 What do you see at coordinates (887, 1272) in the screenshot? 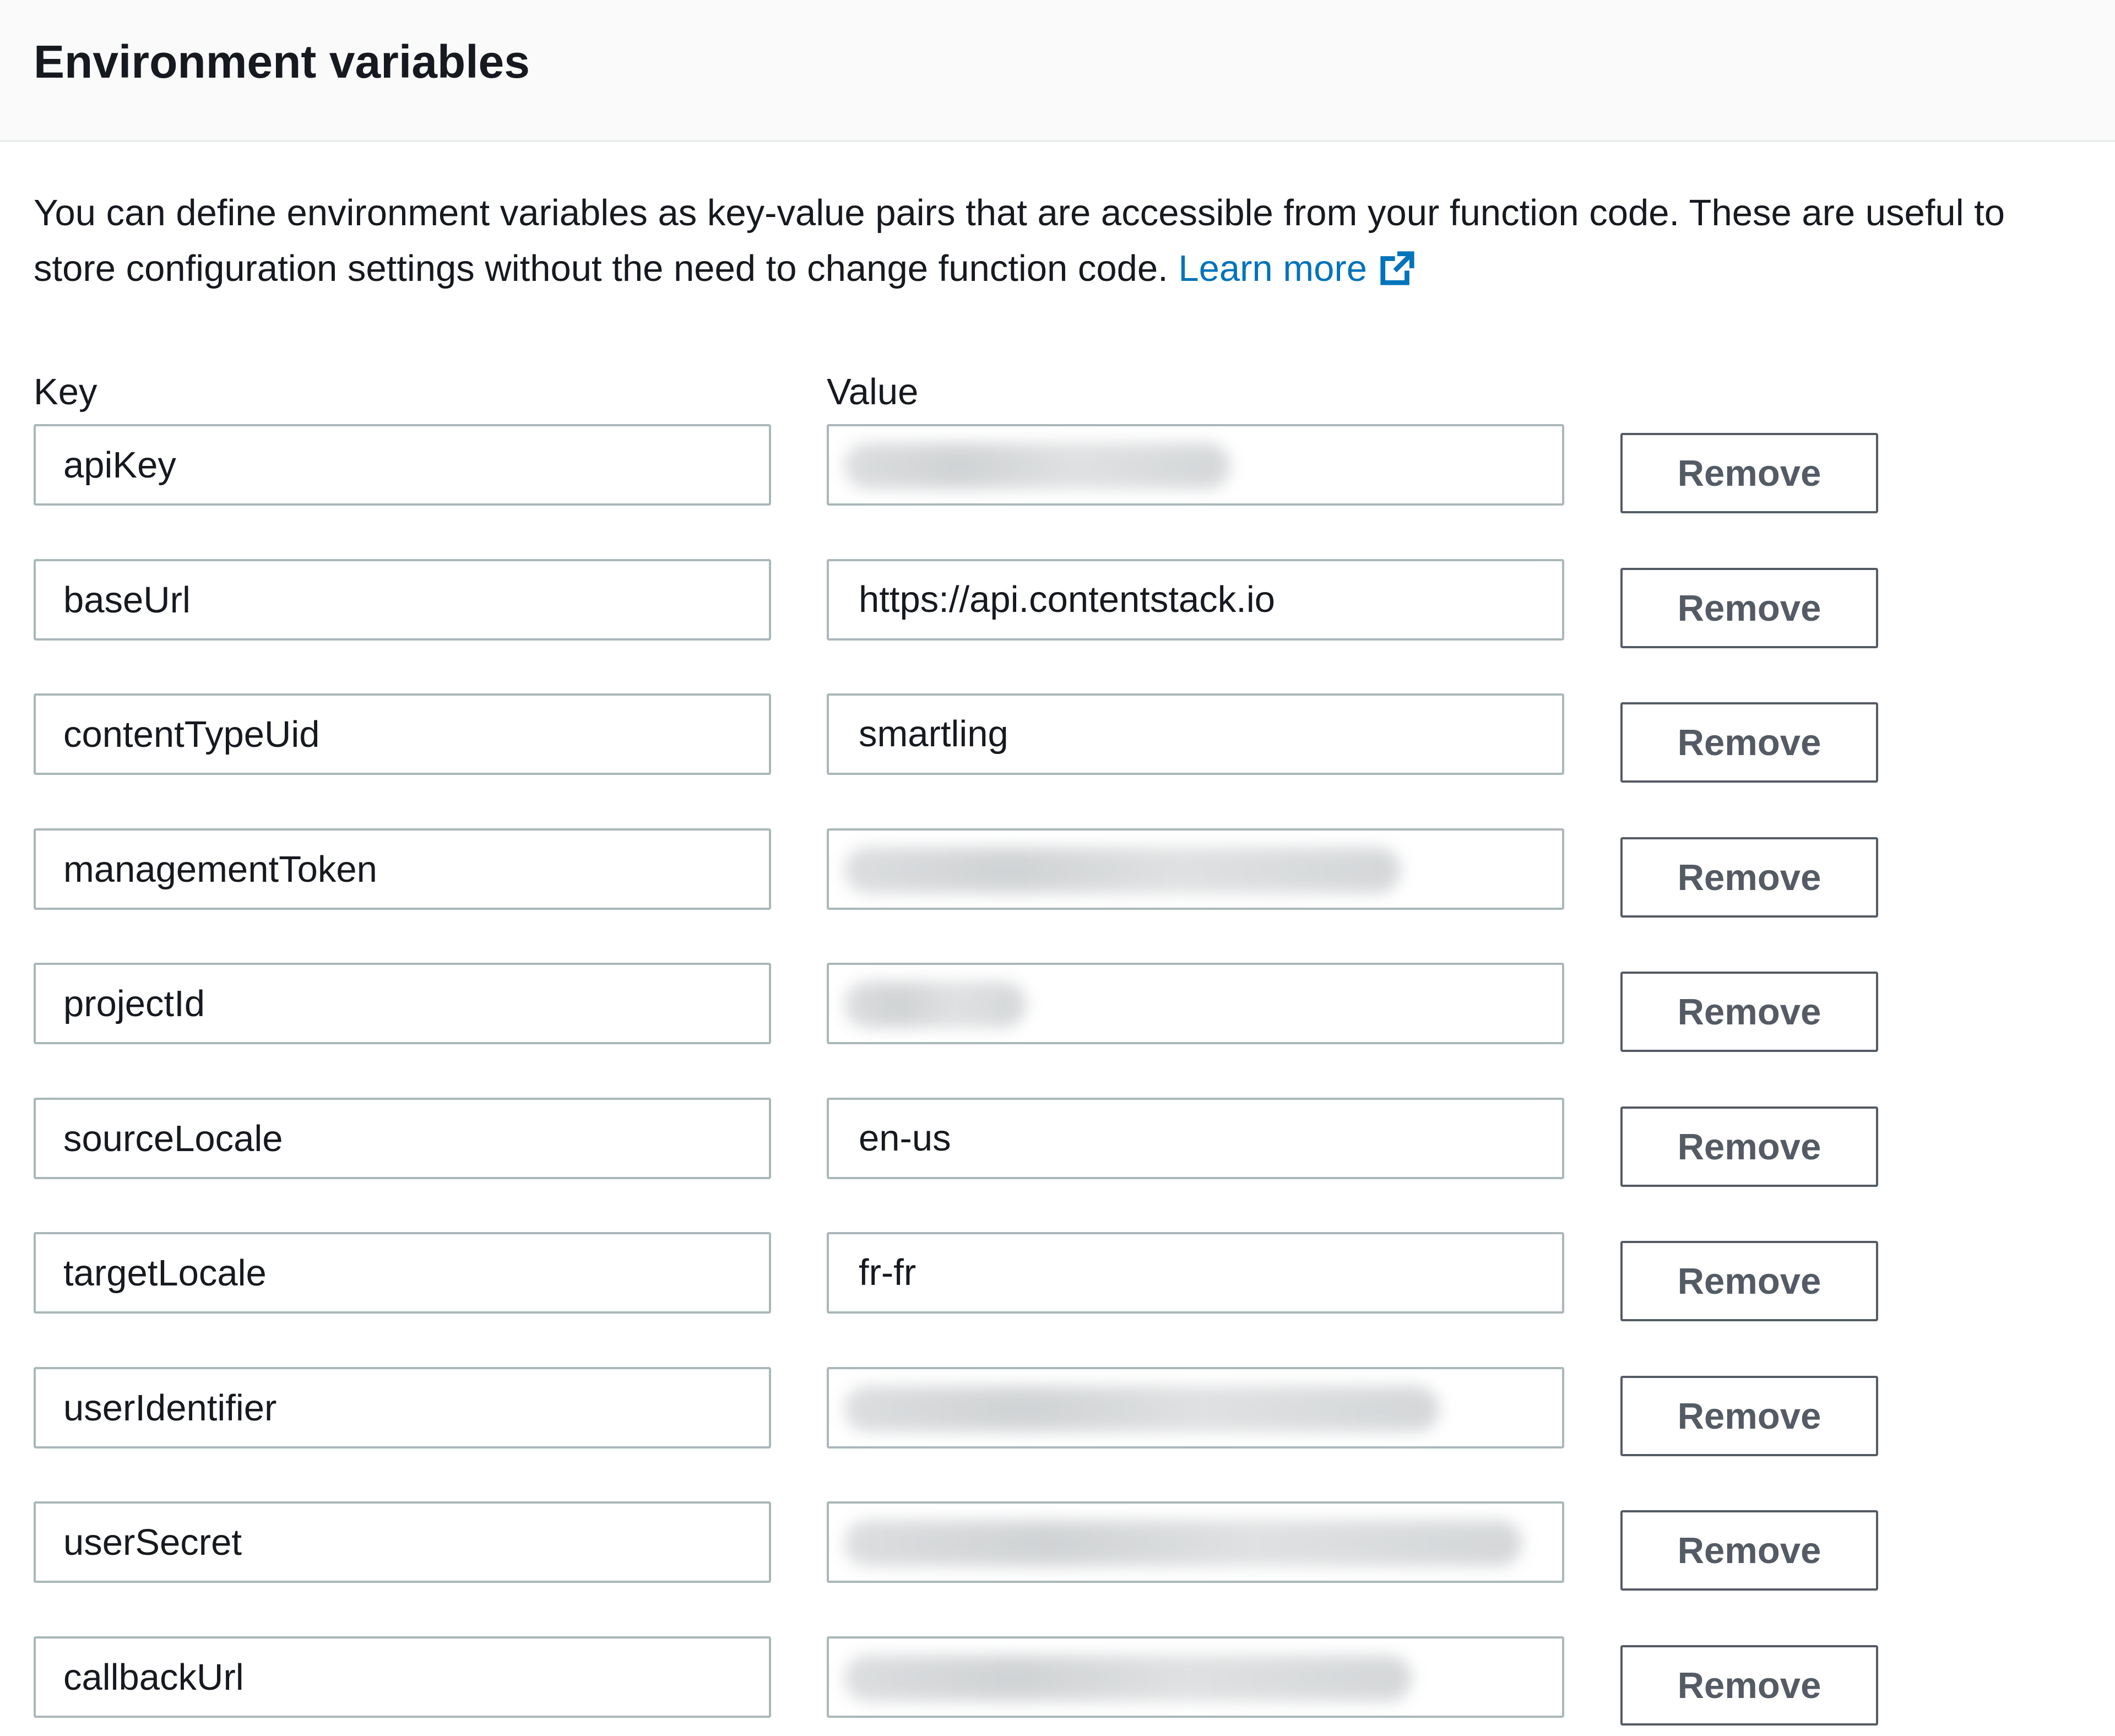
I see `value-text: fr-fr` at bounding box center [887, 1272].